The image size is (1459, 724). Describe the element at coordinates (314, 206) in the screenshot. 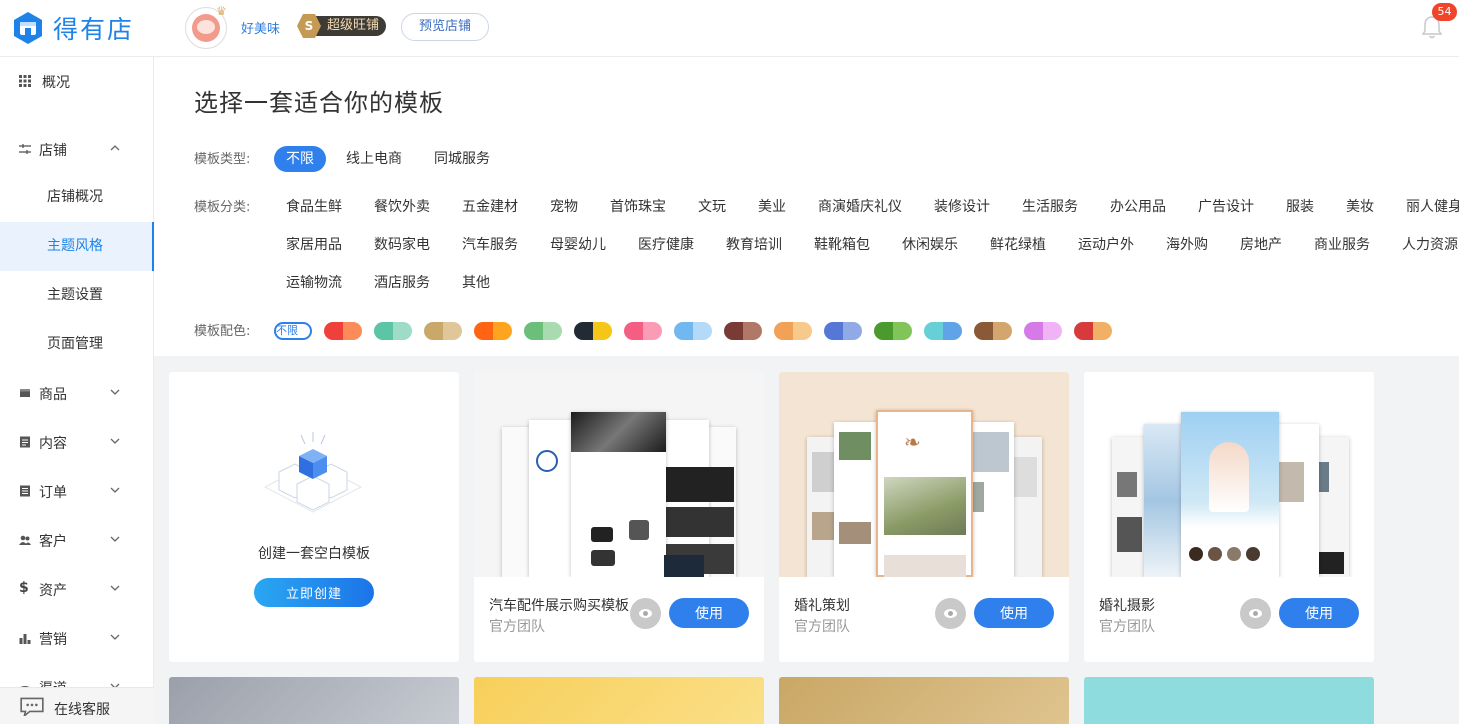

I see `category-chip: 食品生鲜` at that location.